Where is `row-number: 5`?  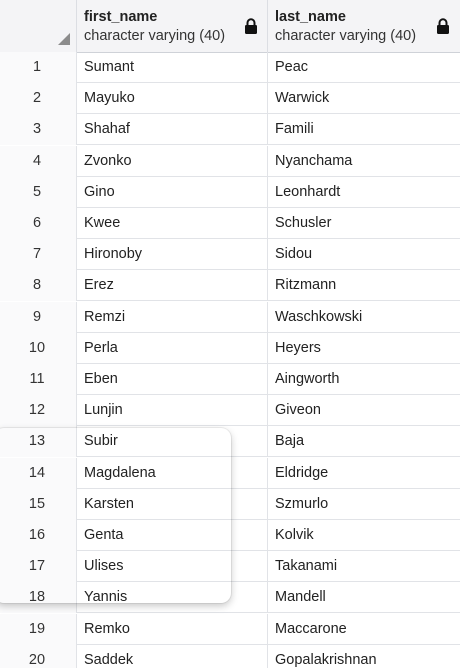 row-number: 5 is located at coordinates (38, 192).